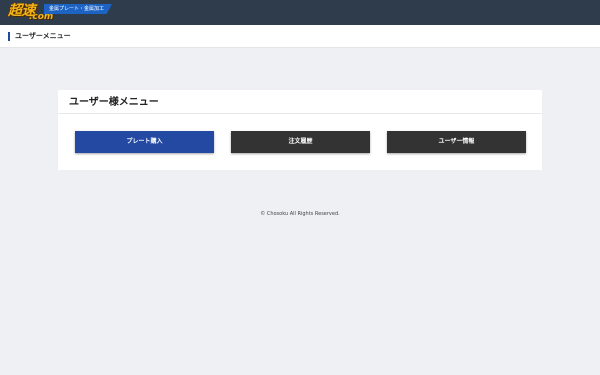  I want to click on user-menu-title: ユーザー様メニュー, so click(114, 102).